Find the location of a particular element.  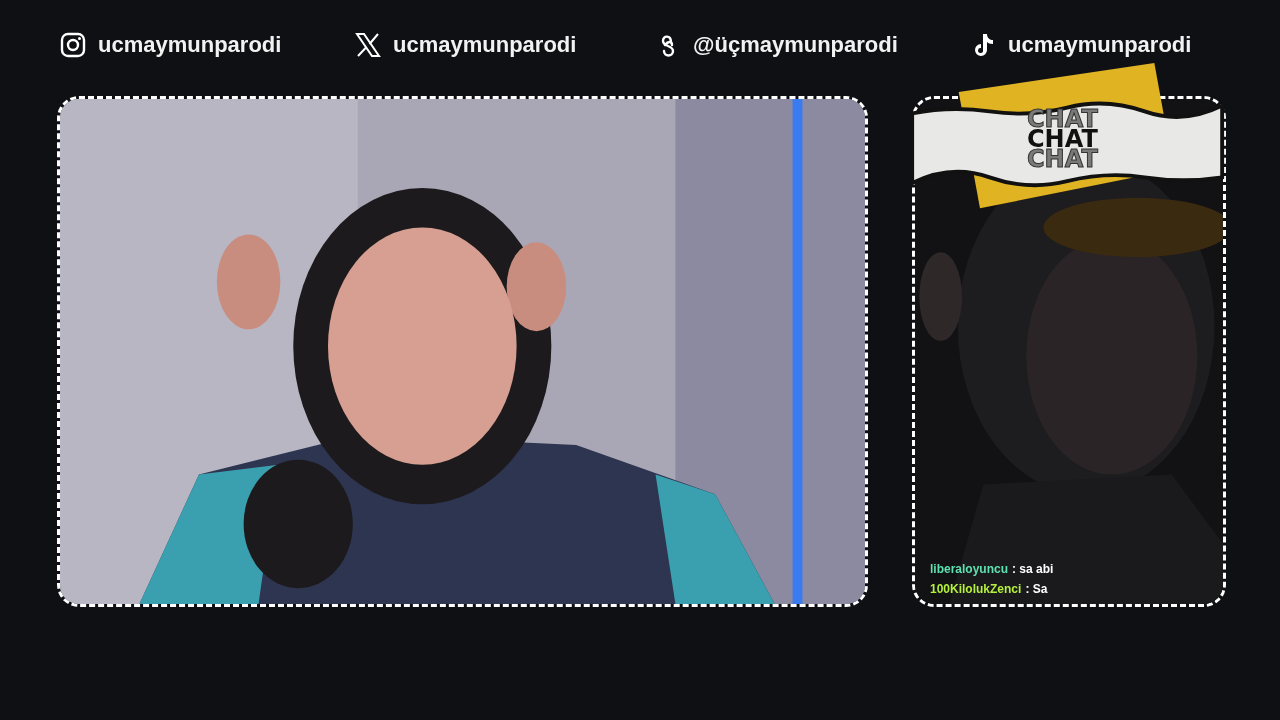

camera-icon is located at coordinates (73, 45).